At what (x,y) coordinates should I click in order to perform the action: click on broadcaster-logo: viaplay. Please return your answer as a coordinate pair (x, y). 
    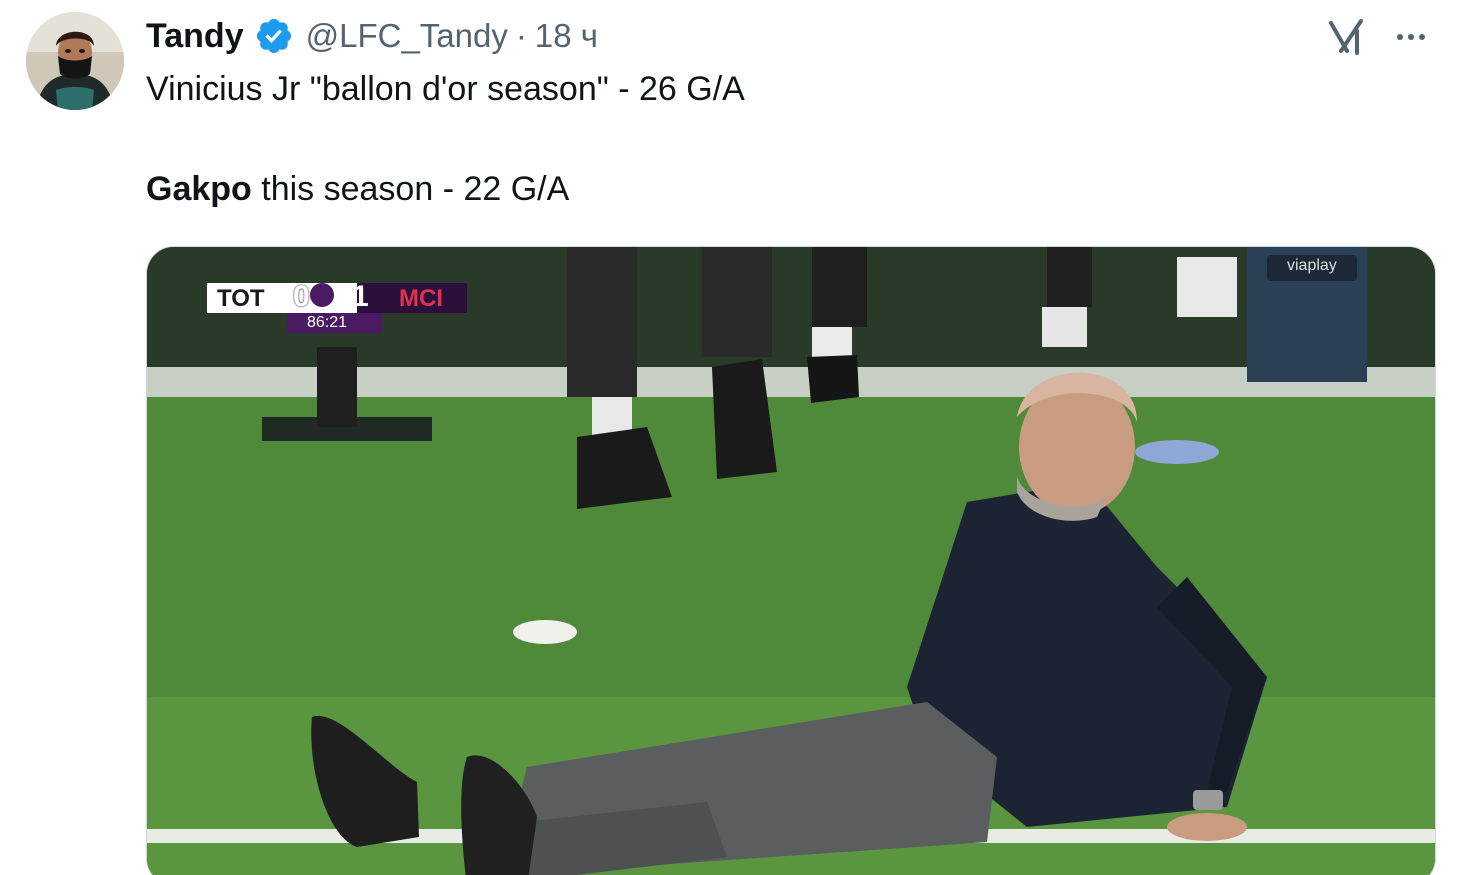
    Looking at the image, I should click on (1312, 265).